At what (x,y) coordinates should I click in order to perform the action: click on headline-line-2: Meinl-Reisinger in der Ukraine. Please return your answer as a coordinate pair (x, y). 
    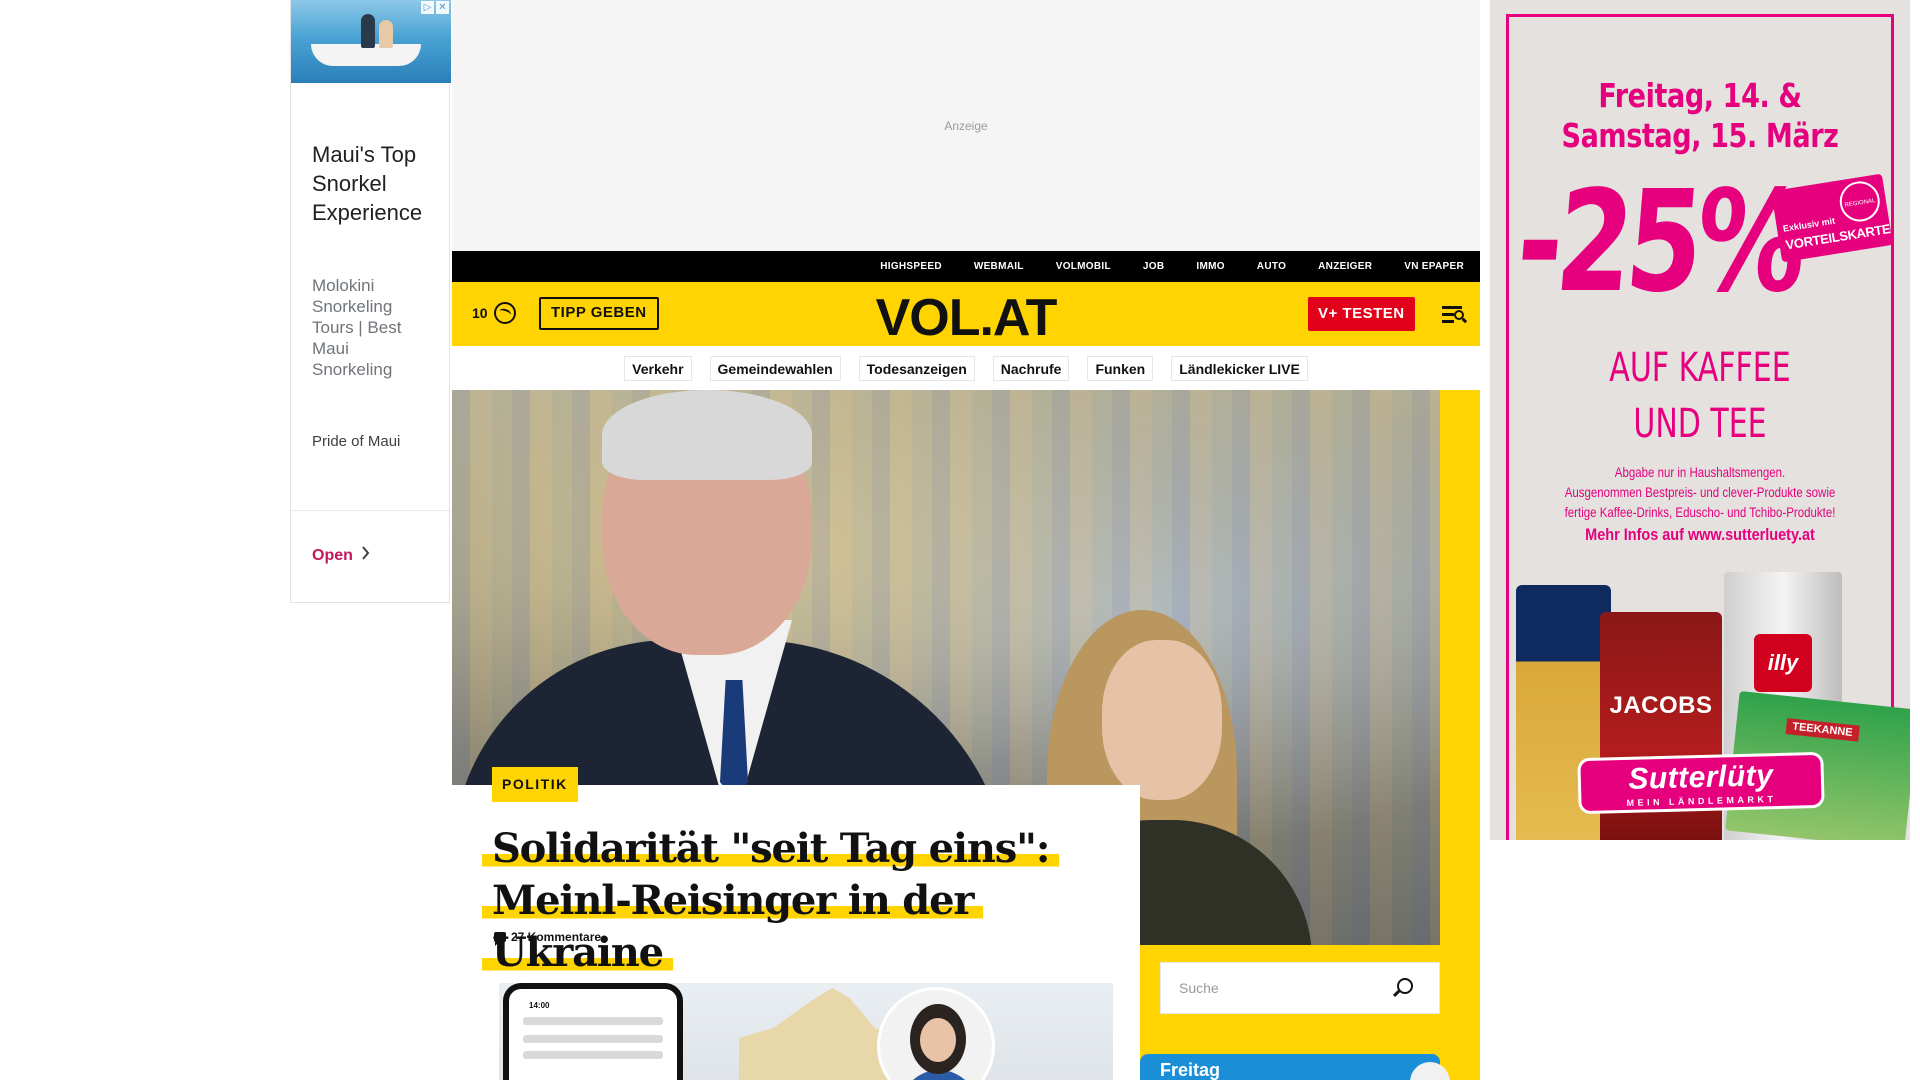
    Looking at the image, I should click on (733, 926).